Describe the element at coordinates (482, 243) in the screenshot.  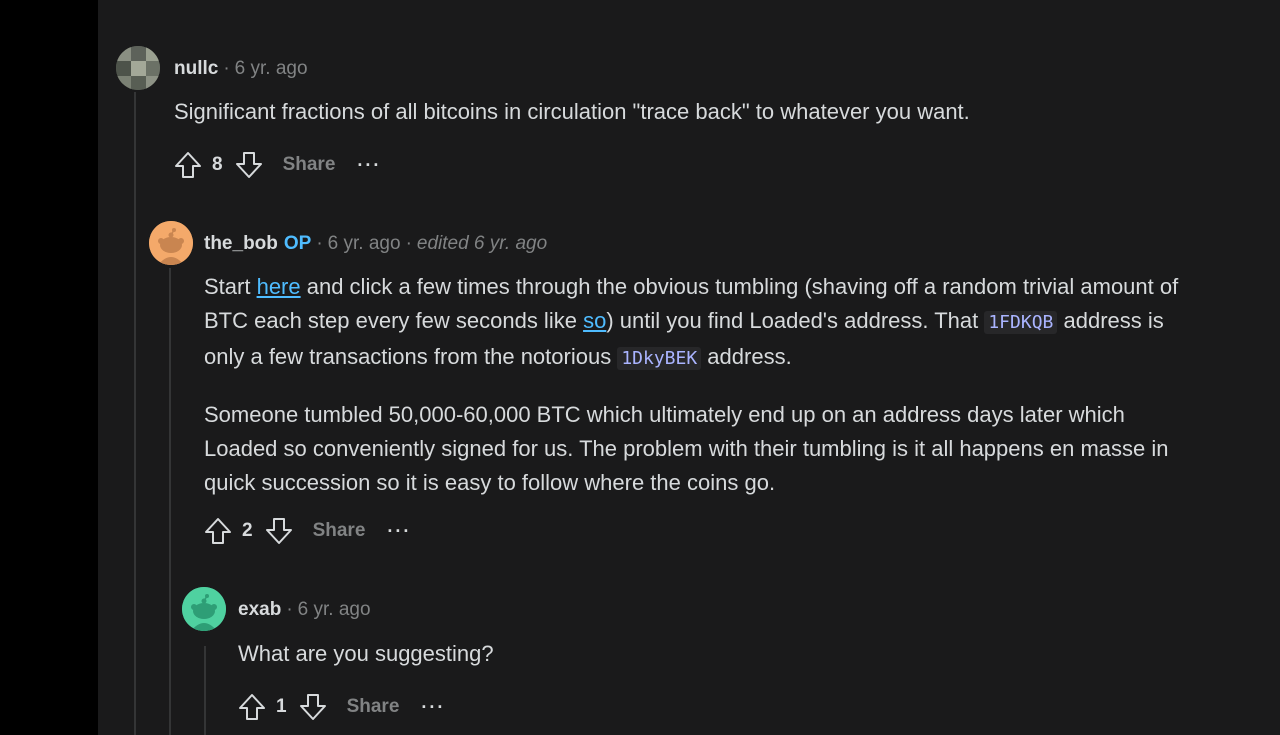
I see `edited-label: edited 6 yr. ago` at that location.